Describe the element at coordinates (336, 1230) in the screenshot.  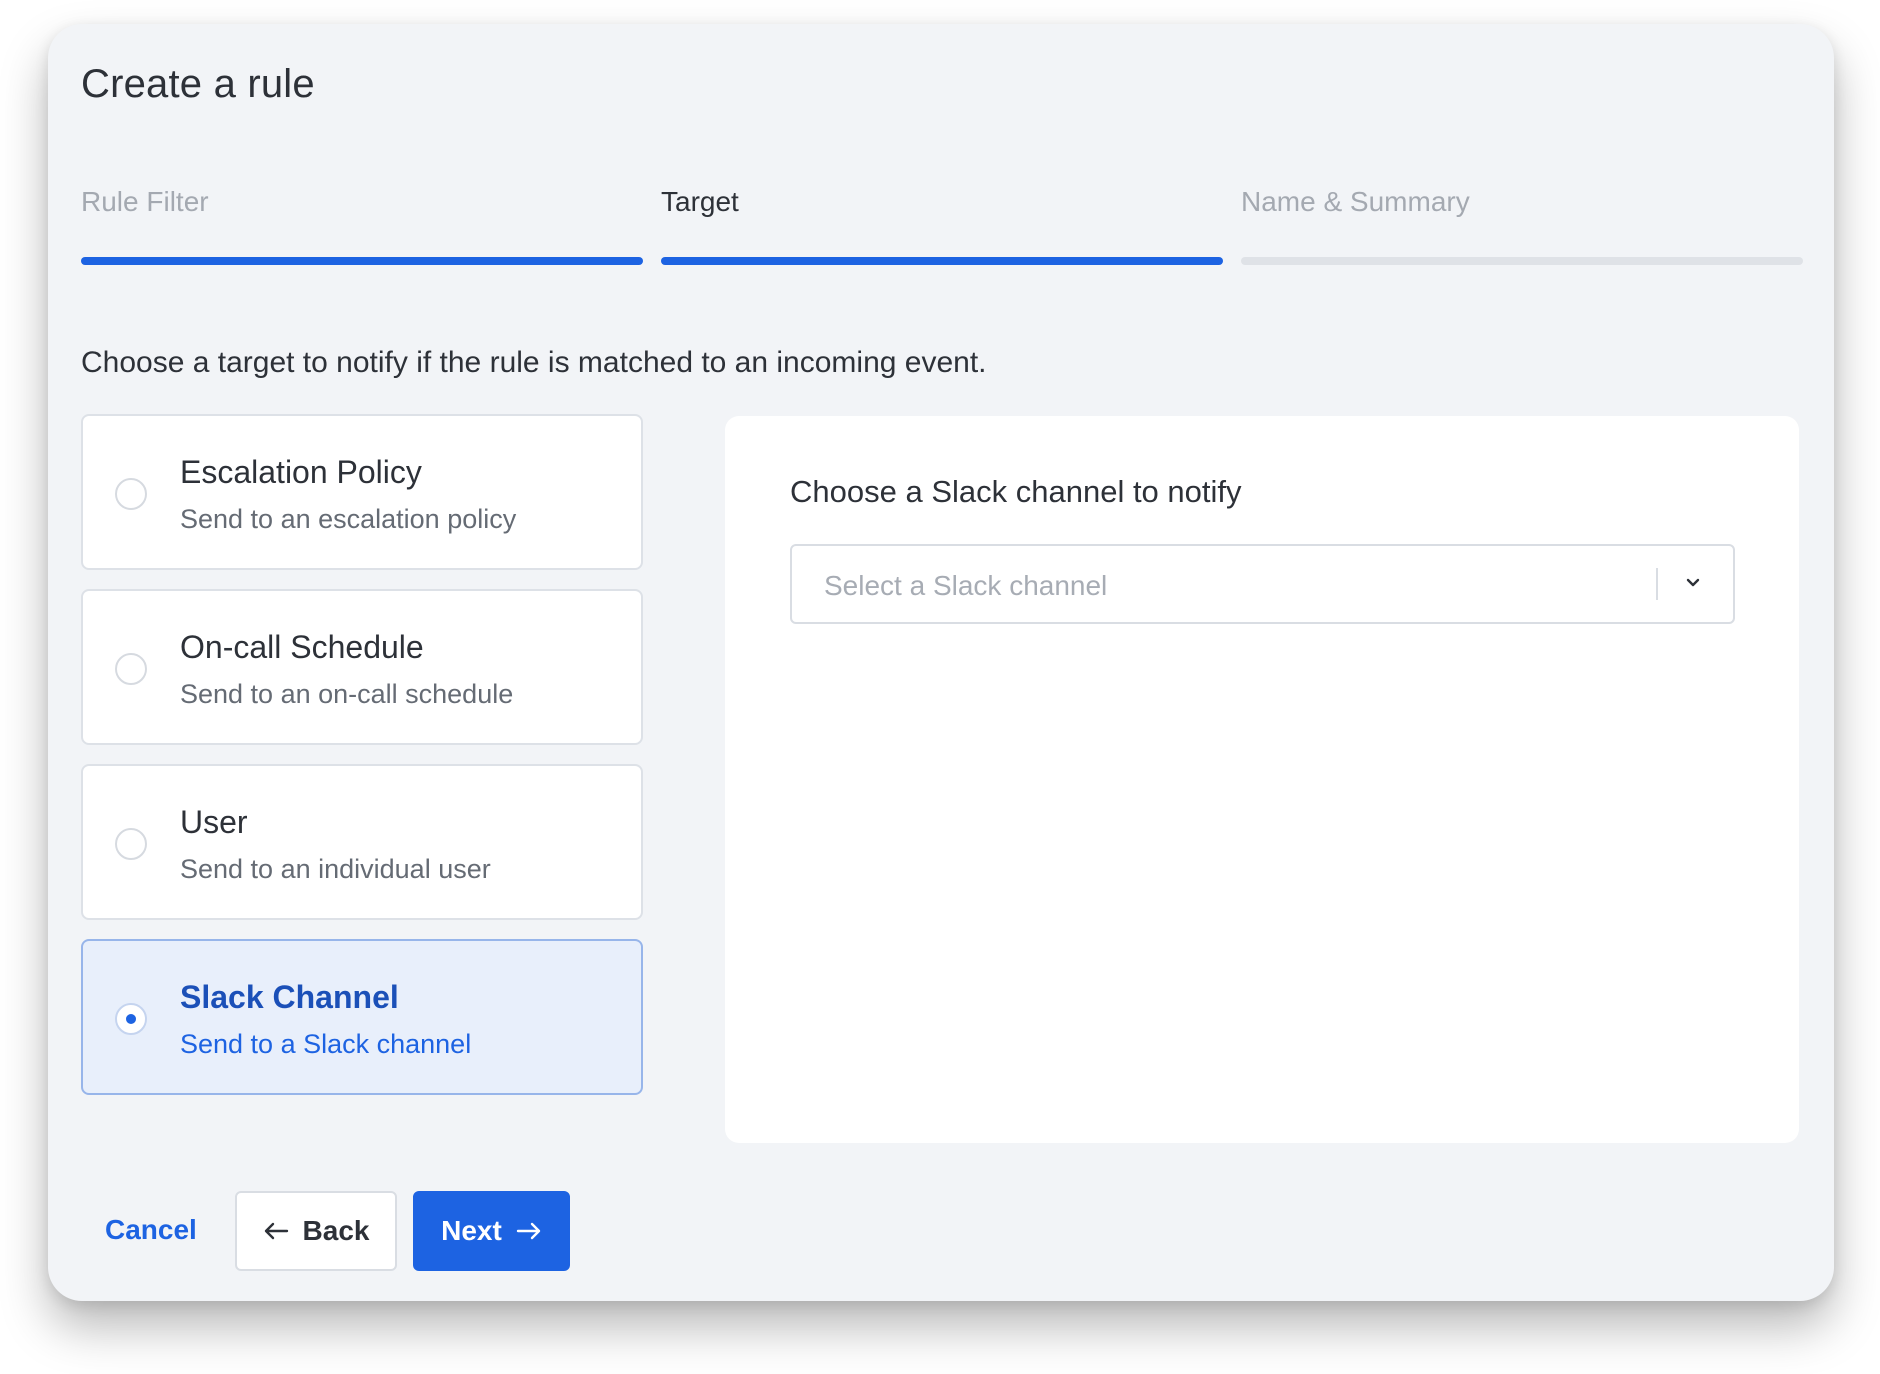
I see `back-label: Back` at that location.